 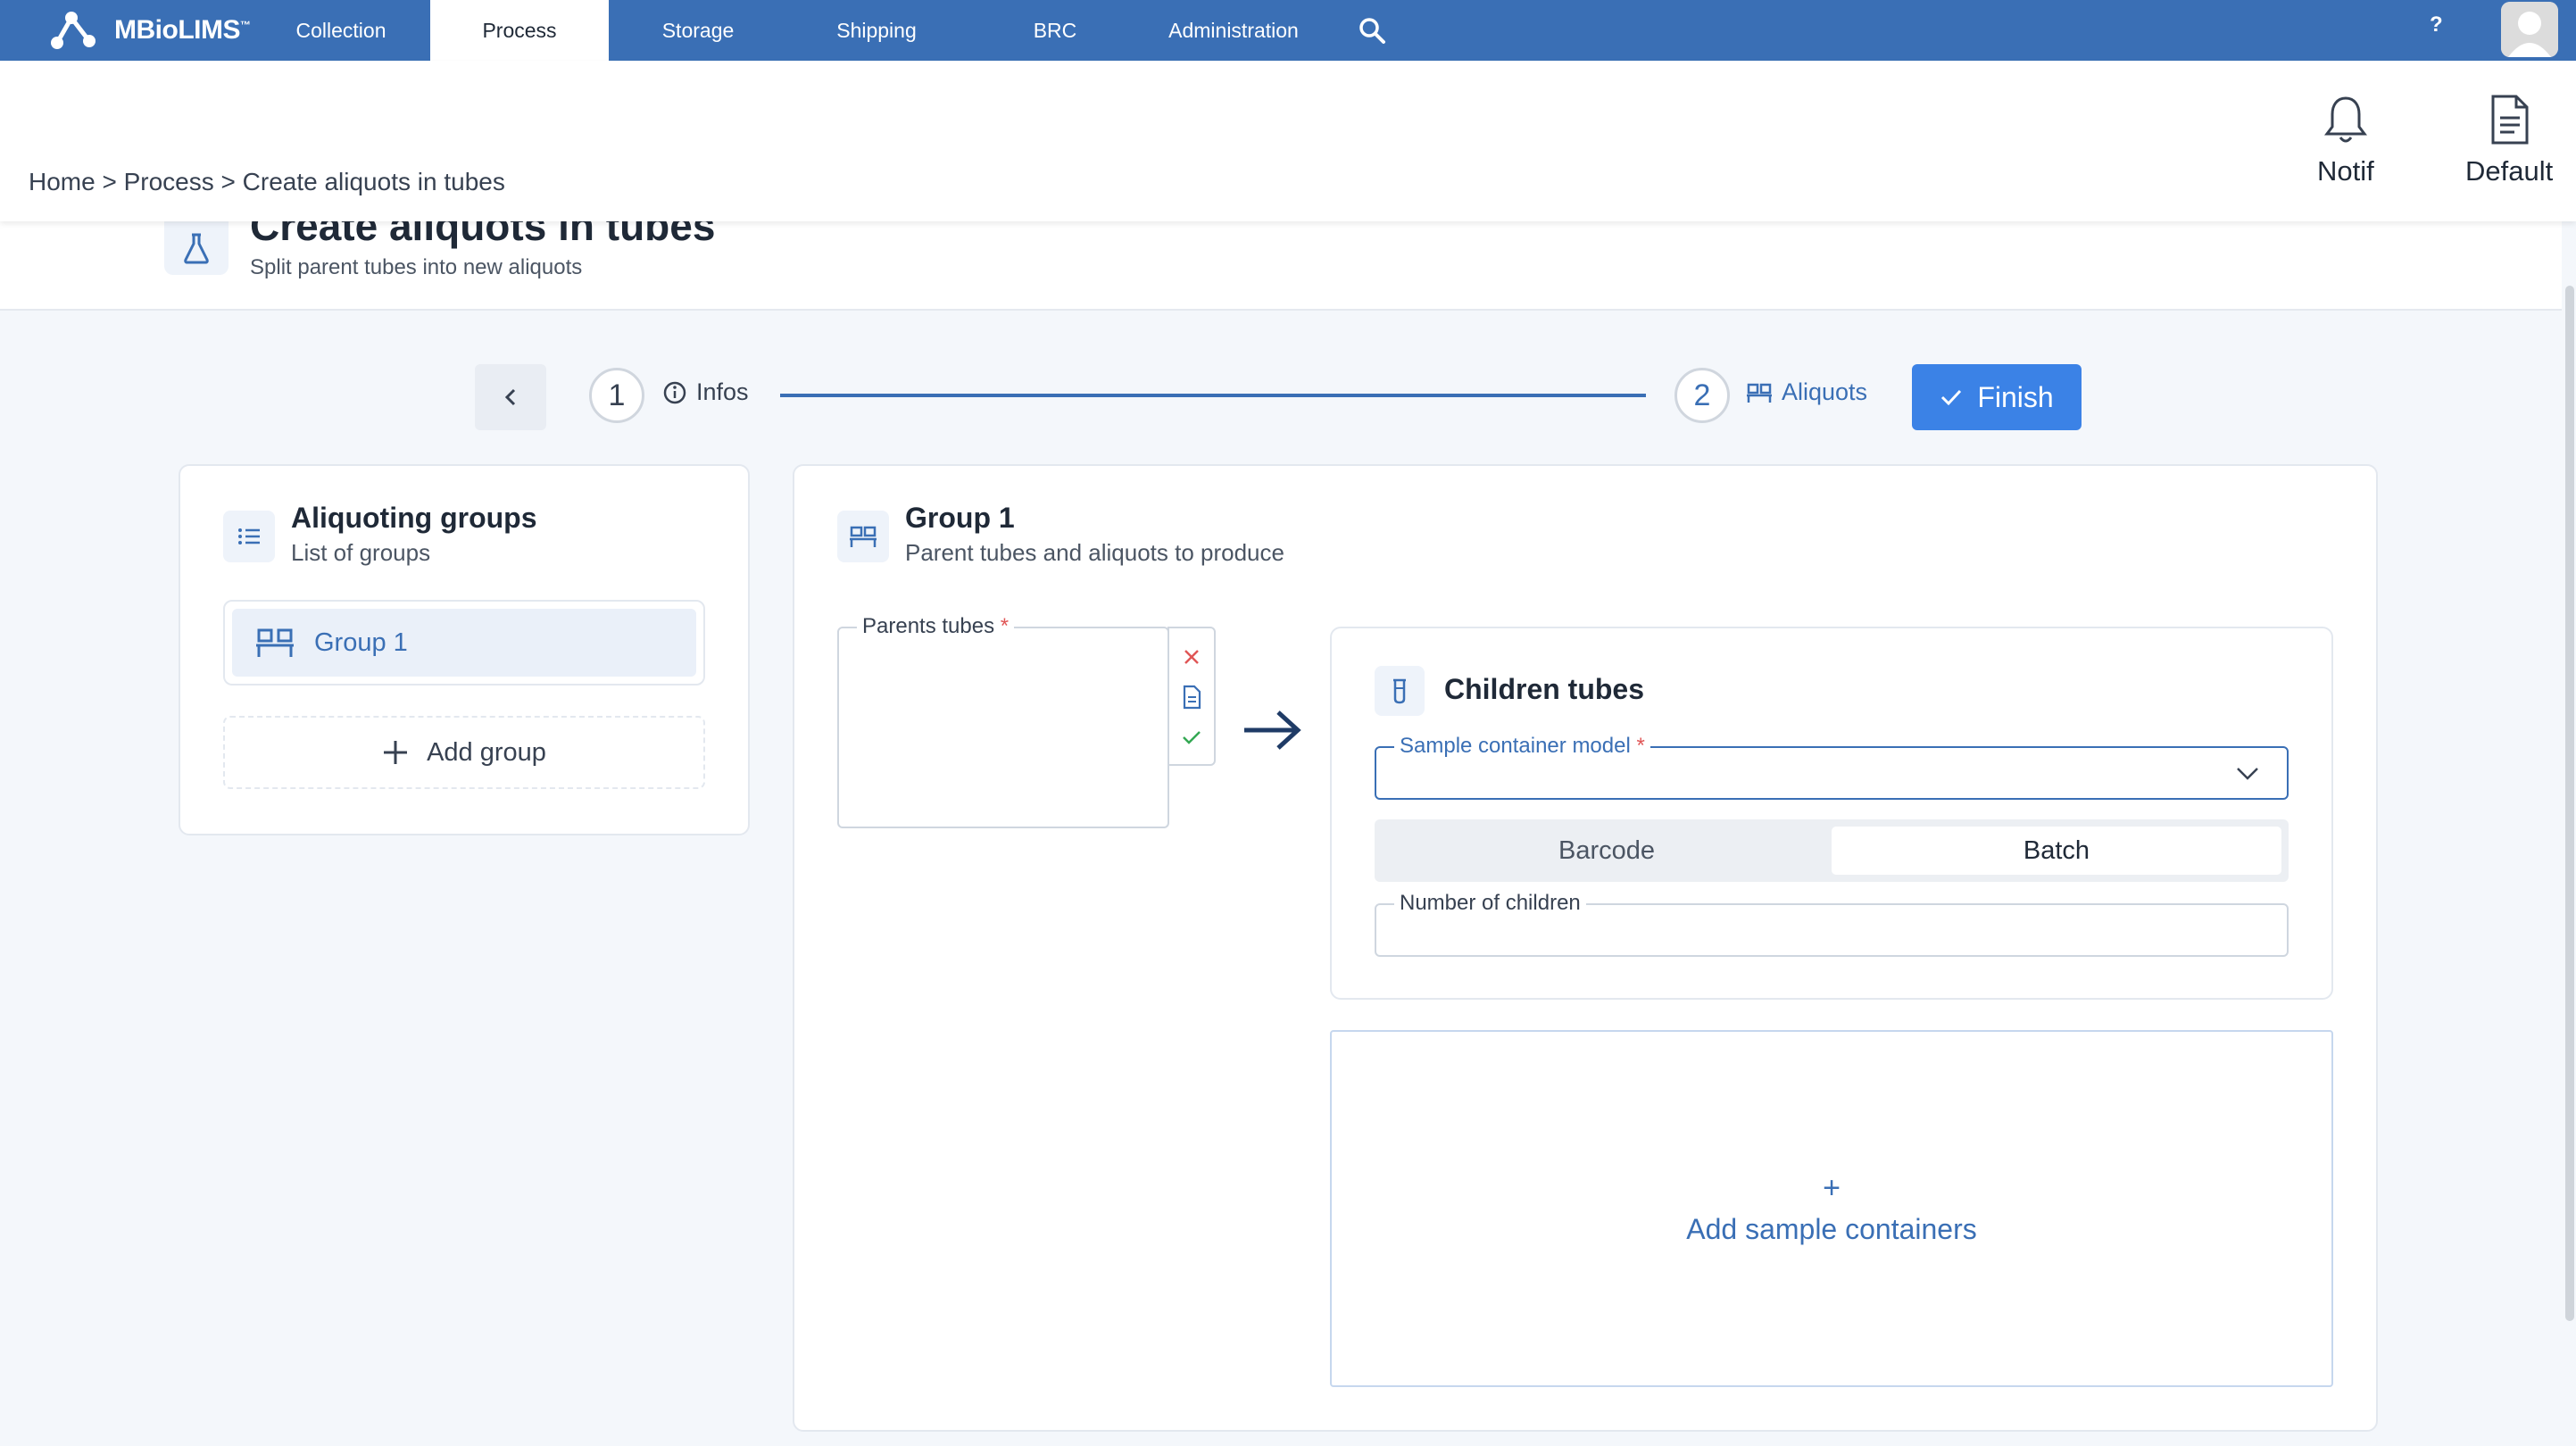 I want to click on arrow-right-icon, so click(x=1272, y=731).